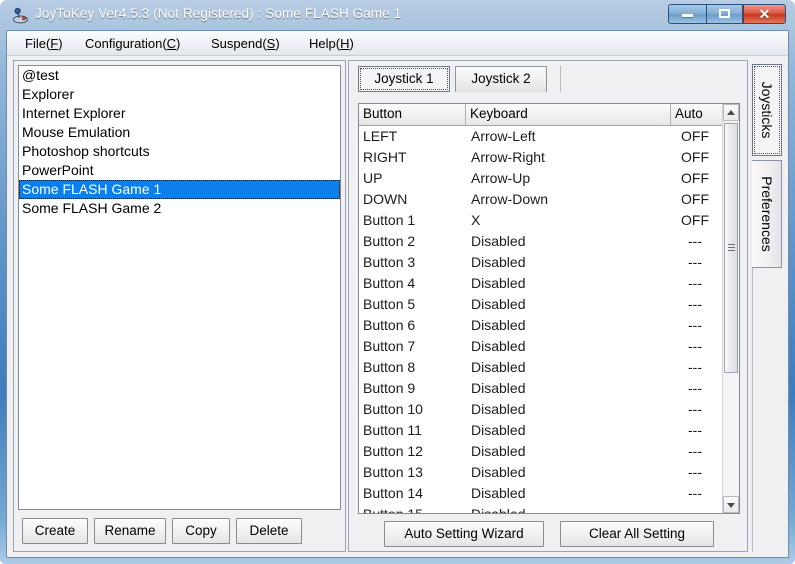 Image resolution: width=795 pixels, height=564 pixels. I want to click on close-icon: ✕, so click(764, 14).